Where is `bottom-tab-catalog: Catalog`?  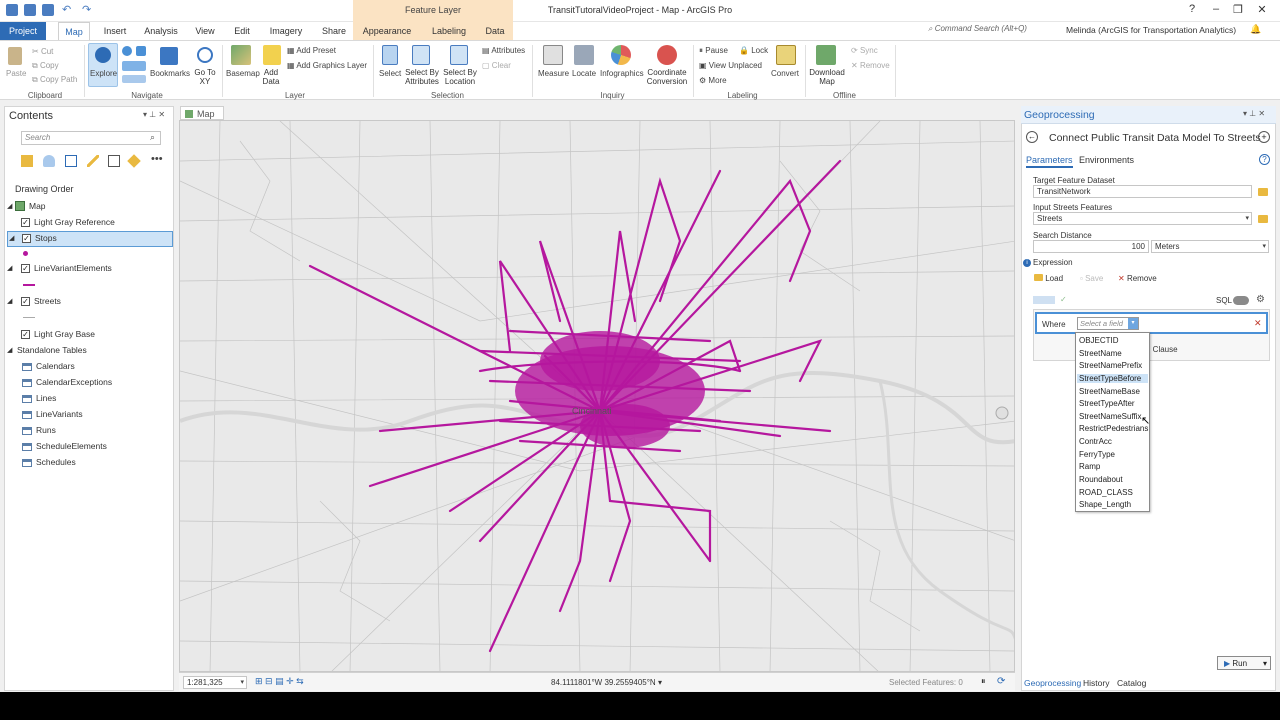
bottom-tab-catalog: Catalog is located at coordinates (1131, 683).